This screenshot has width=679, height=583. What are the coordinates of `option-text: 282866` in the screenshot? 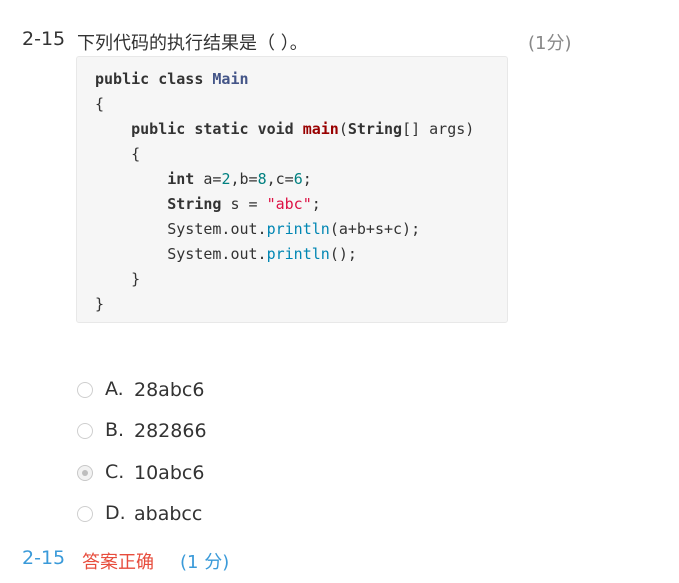 It's located at (170, 431).